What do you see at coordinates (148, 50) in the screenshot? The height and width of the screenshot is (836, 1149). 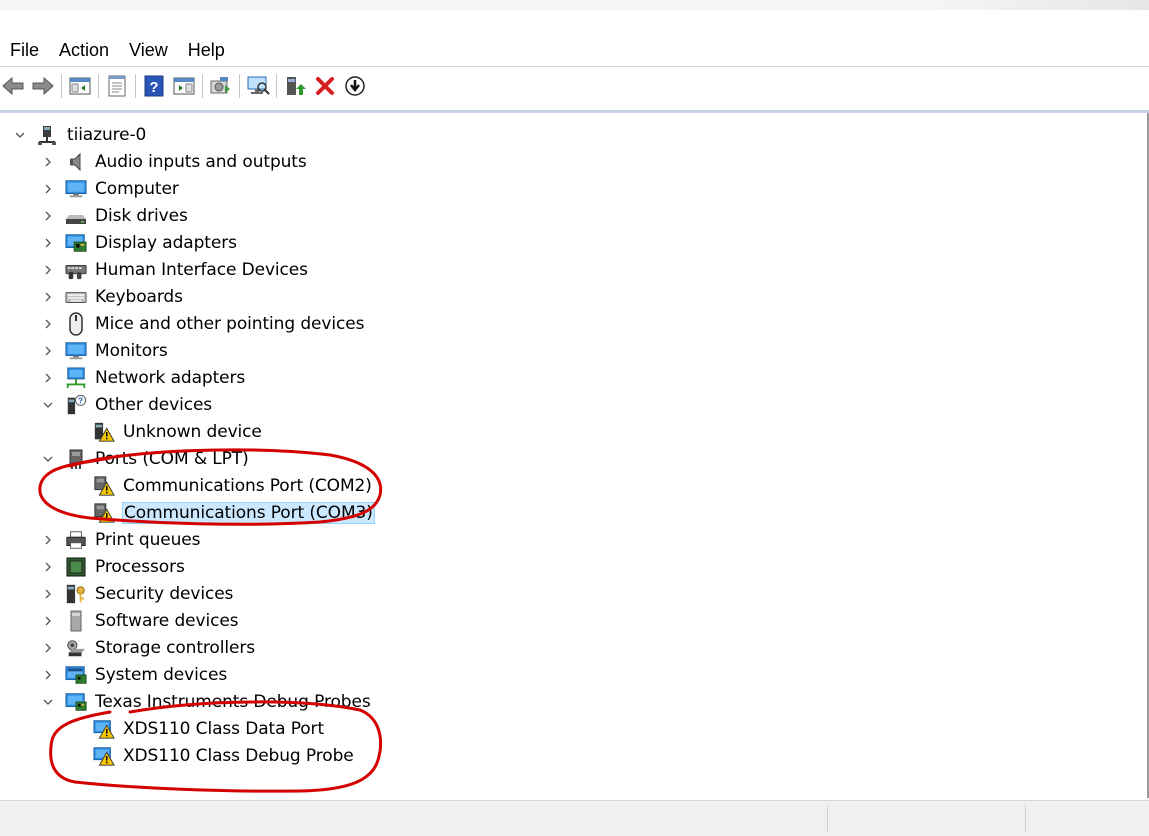 I see `menu-view: View` at bounding box center [148, 50].